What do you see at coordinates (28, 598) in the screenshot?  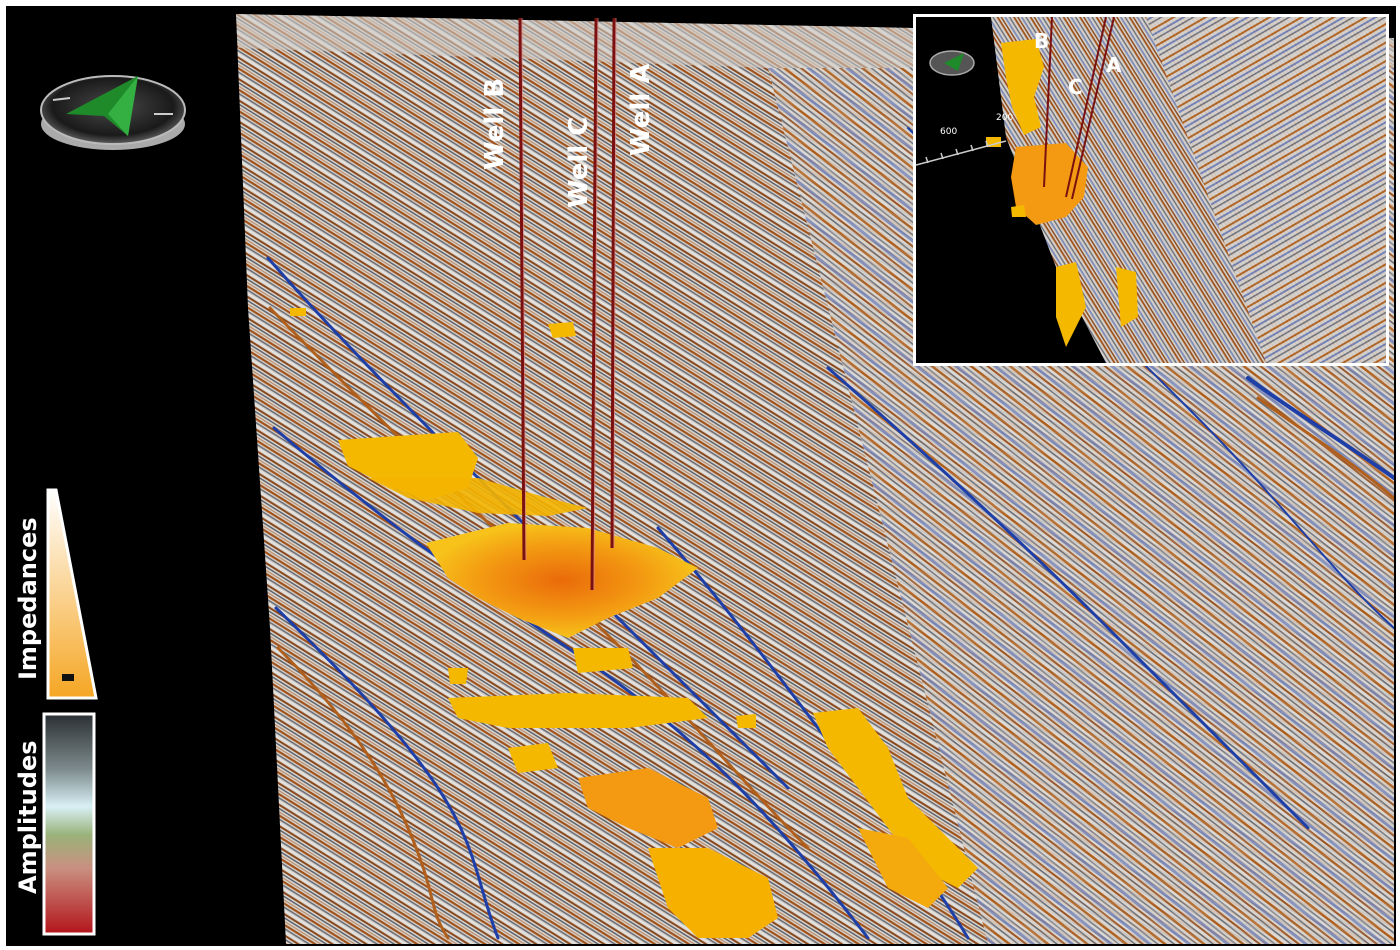 I see `impedances-label: Impedances` at bounding box center [28, 598].